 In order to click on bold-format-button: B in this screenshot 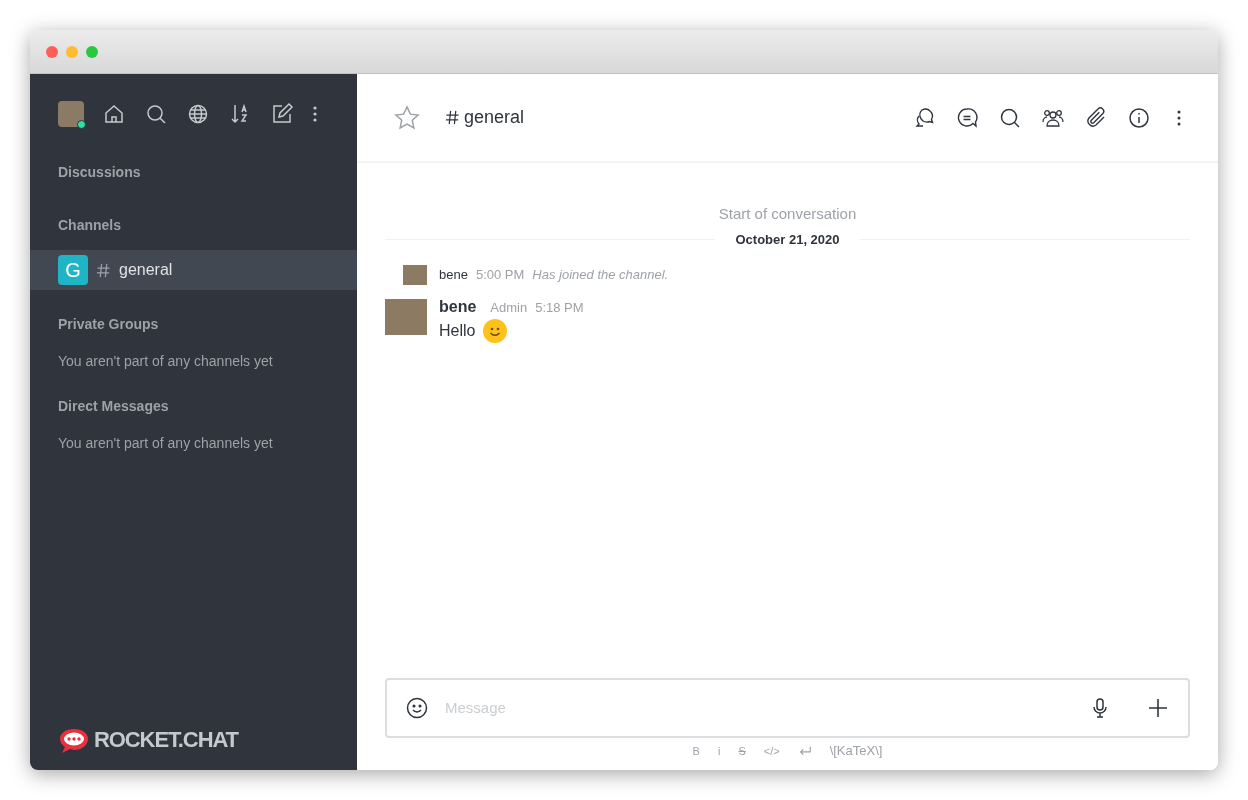, I will do `click(696, 751)`.